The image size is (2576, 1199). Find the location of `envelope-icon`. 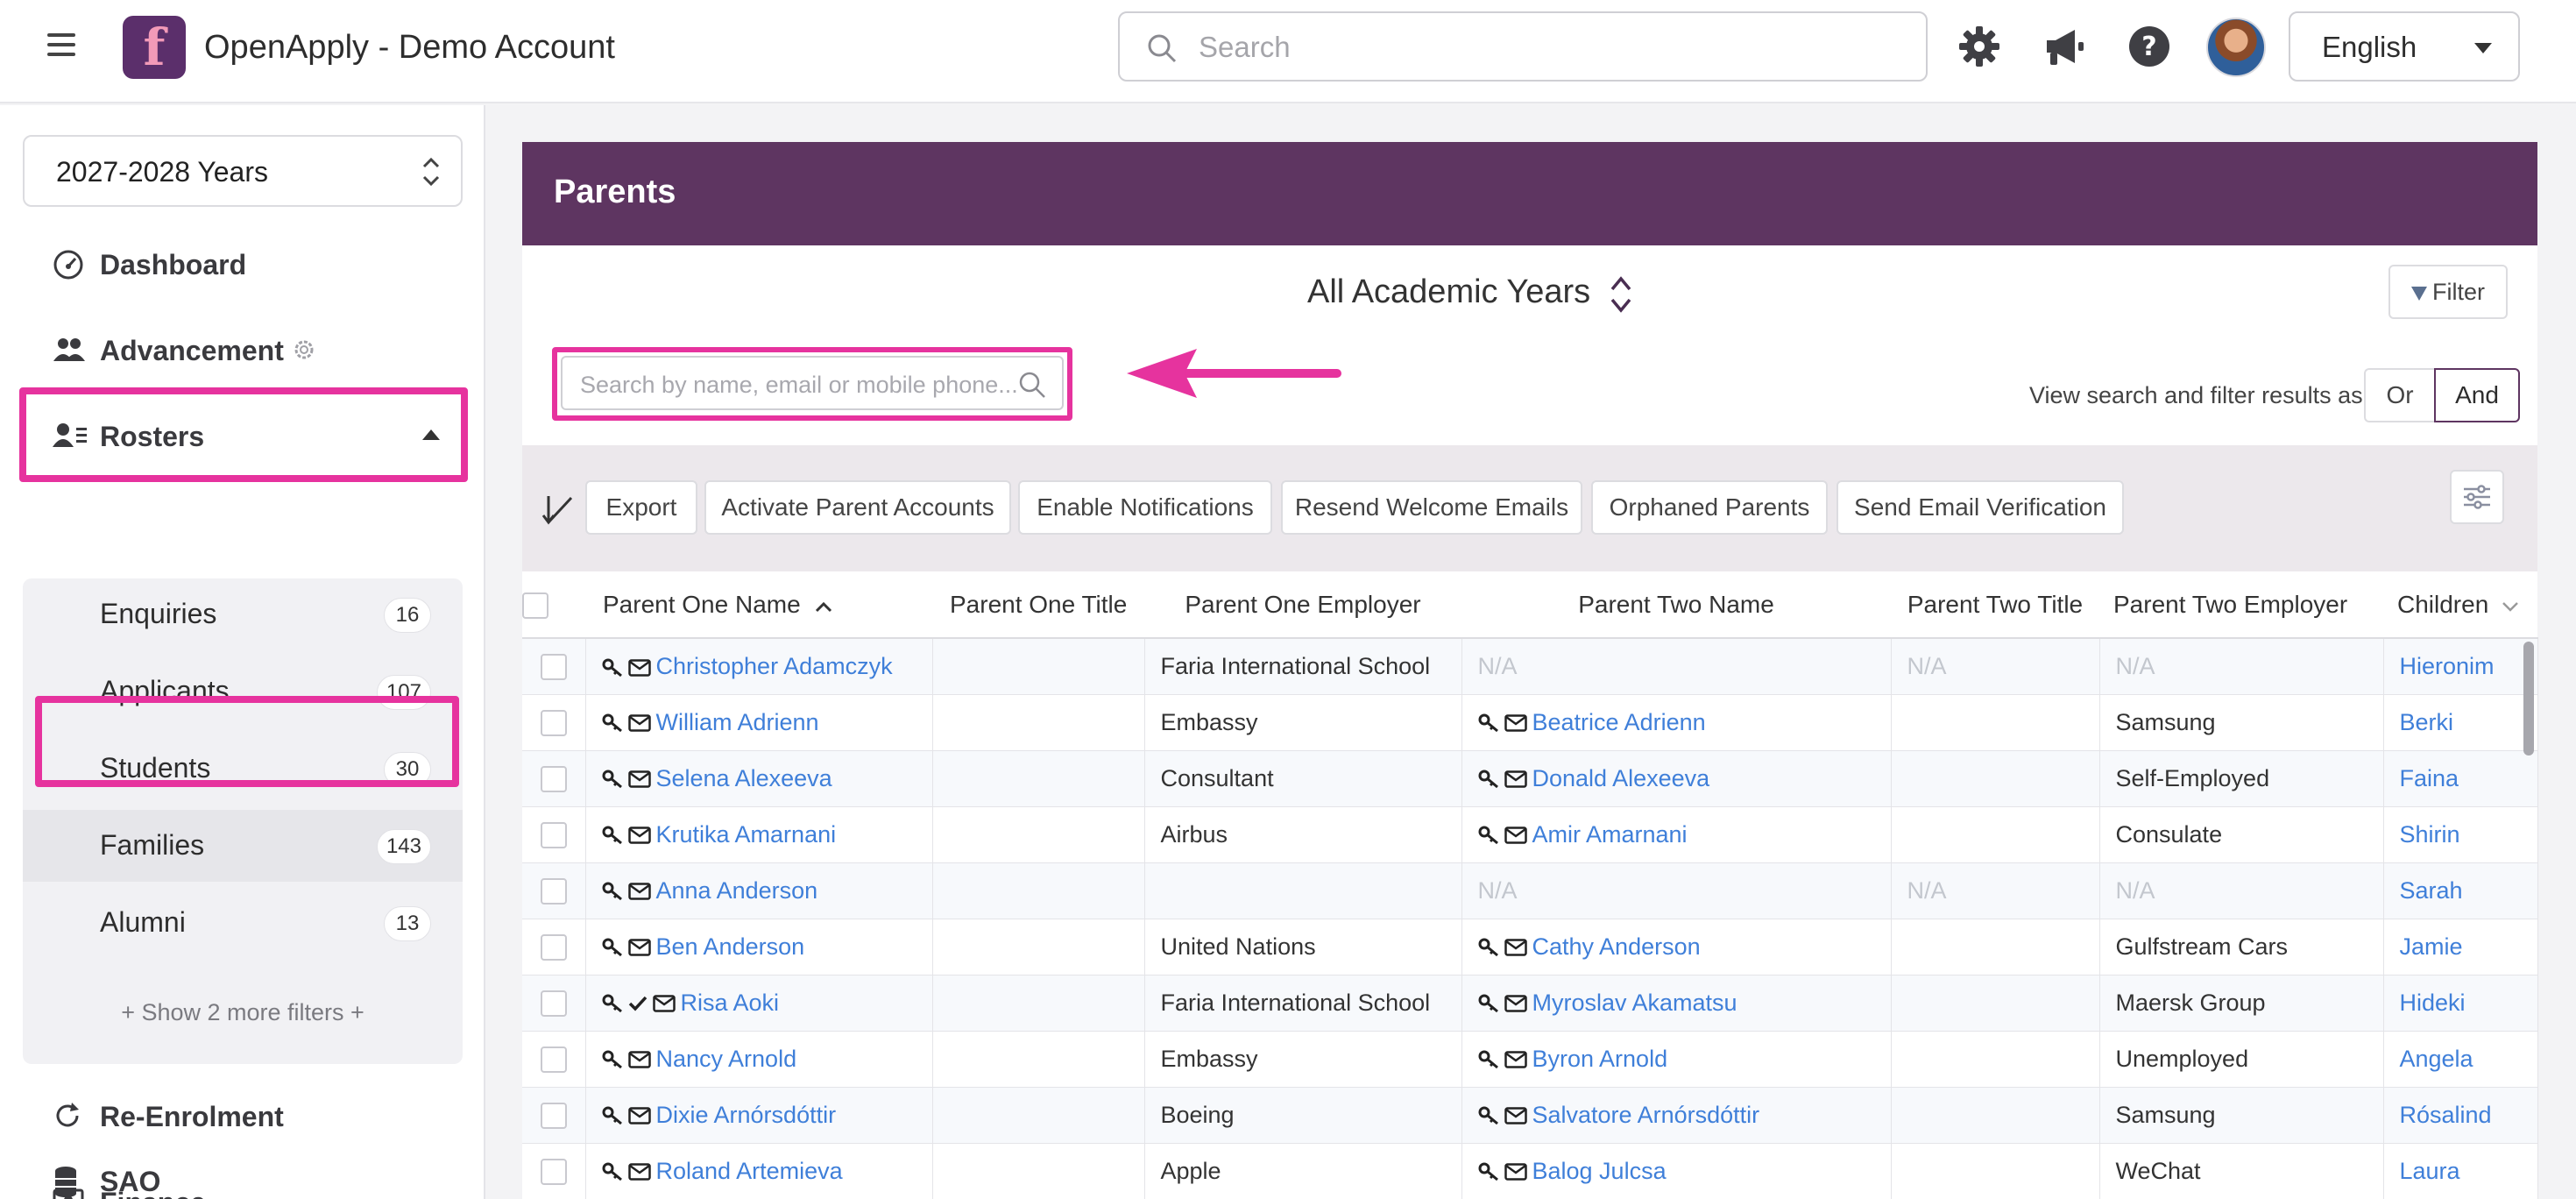

envelope-icon is located at coordinates (639, 892).